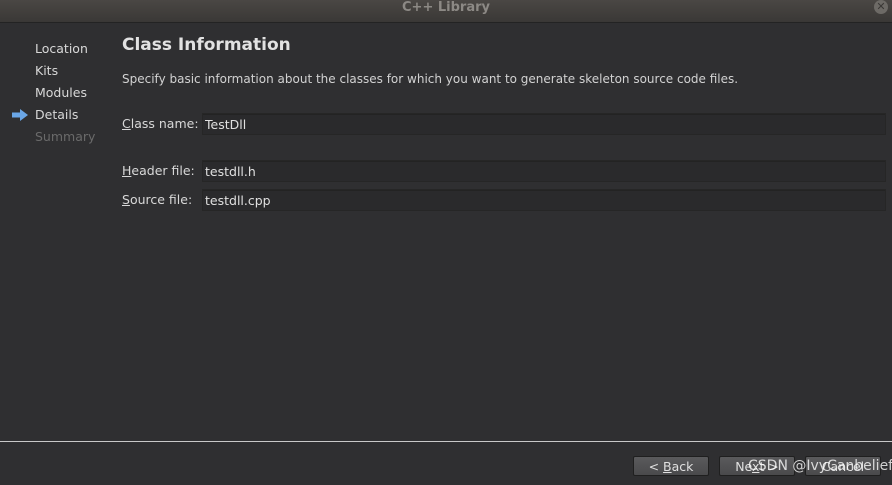  I want to click on title-bar: C++ Library ✕, so click(446, 11).